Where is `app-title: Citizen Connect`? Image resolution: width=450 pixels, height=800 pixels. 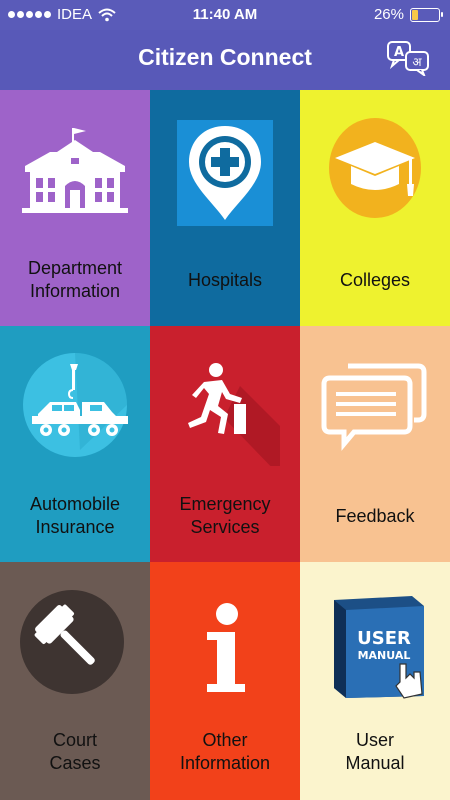 app-title: Citizen Connect is located at coordinates (225, 57).